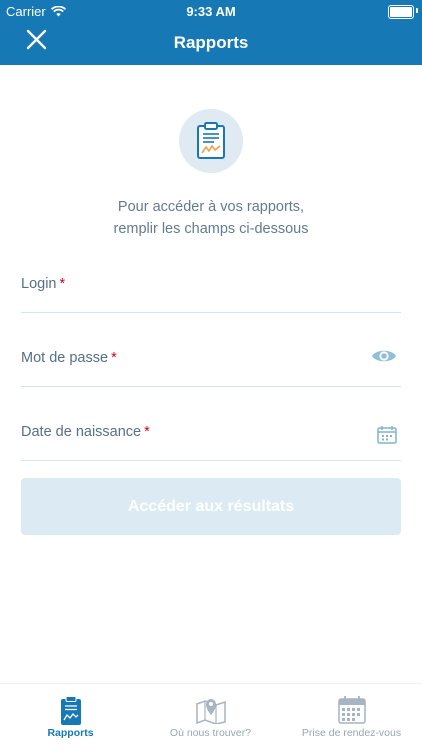 This screenshot has width=422, height=751. I want to click on birthdate-input, so click(193, 436).